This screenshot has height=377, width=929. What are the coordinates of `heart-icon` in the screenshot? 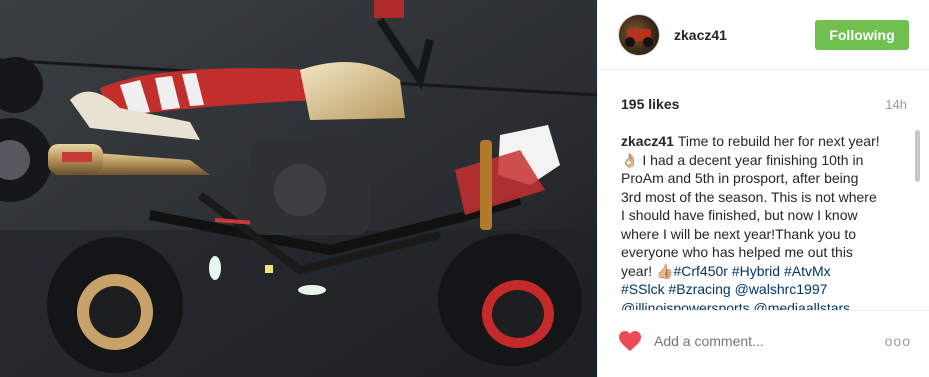 It's located at (630, 341).